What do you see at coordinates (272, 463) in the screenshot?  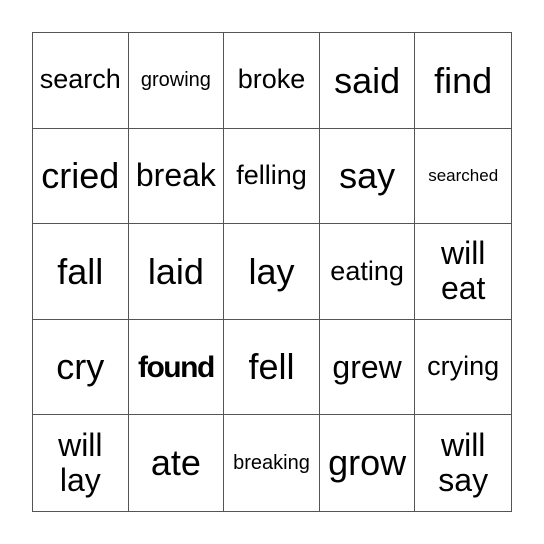 I see `bingo-cell: breaking` at bounding box center [272, 463].